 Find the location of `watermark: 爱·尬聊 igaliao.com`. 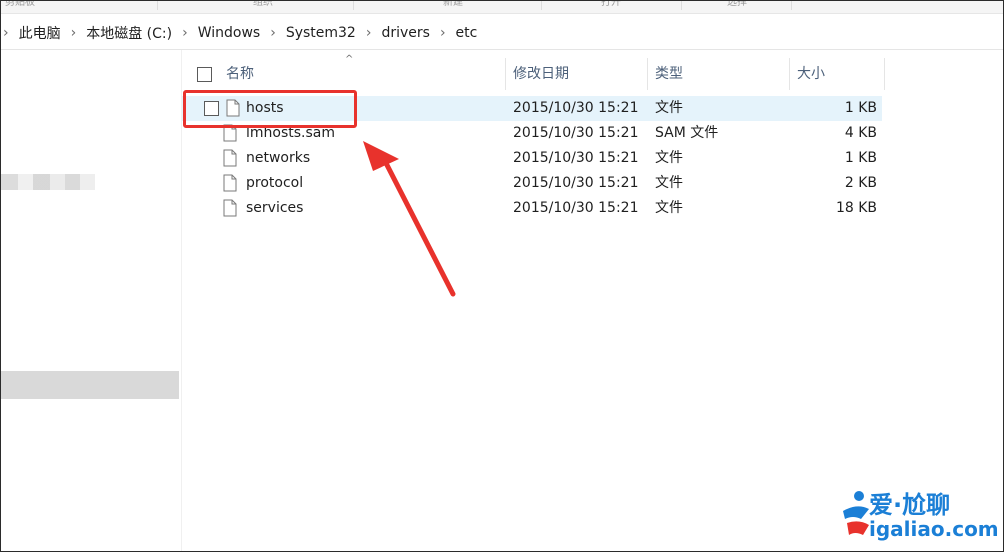

watermark: 爱·尬聊 igaliao.com is located at coordinates (919, 515).